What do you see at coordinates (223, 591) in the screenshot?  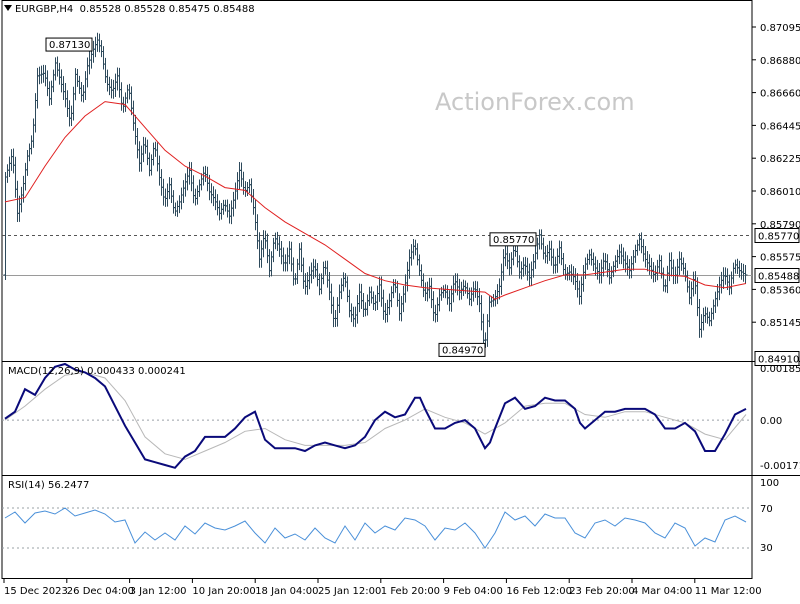 I see `x-tick-label: 10 Jan 20:00` at bounding box center [223, 591].